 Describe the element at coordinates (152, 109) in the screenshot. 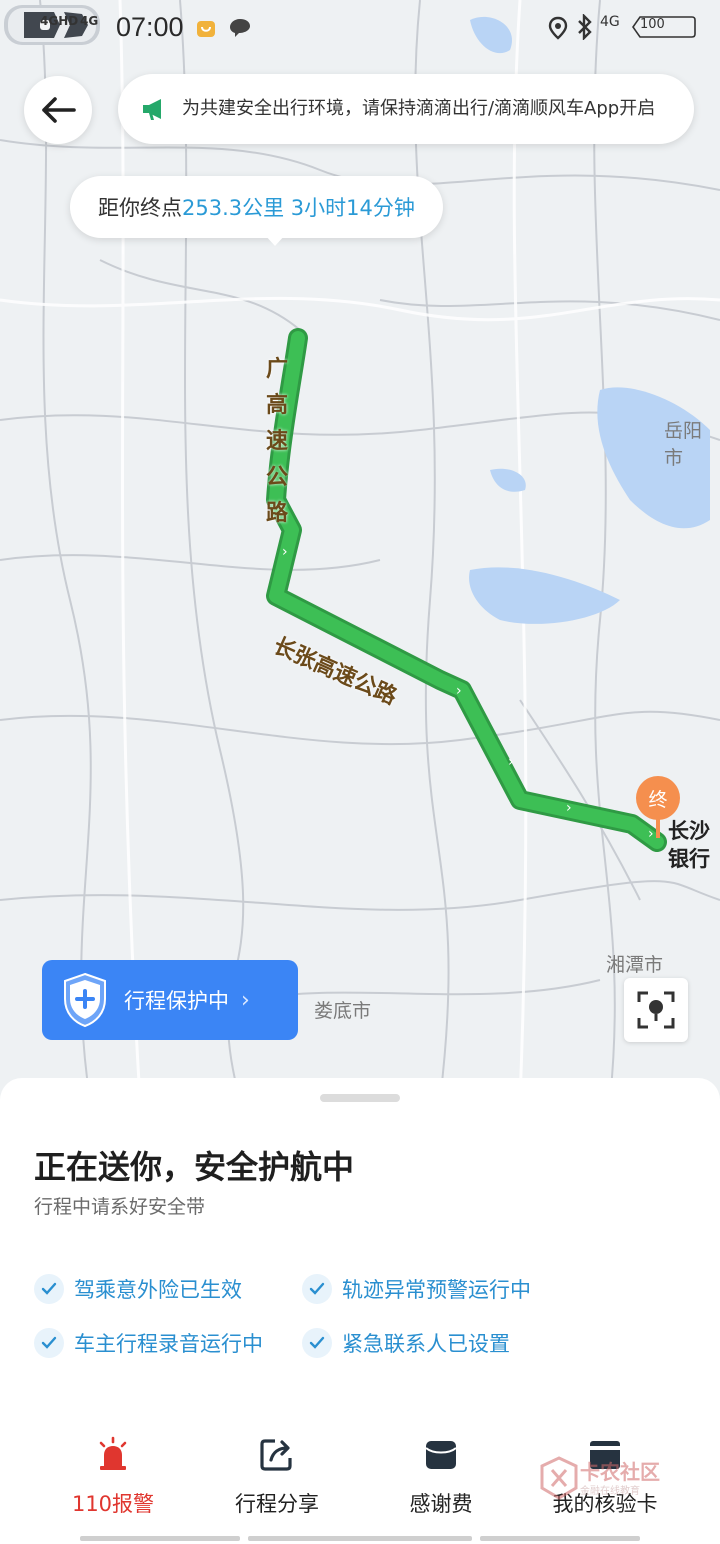

I see `megaphone-icon` at that location.